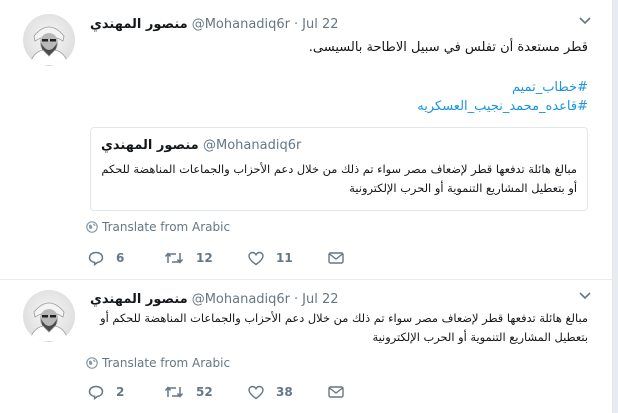 Image resolution: width=618 pixels, height=413 pixels. Describe the element at coordinates (270, 392) in the screenshot. I see `like-button: 38` at that location.